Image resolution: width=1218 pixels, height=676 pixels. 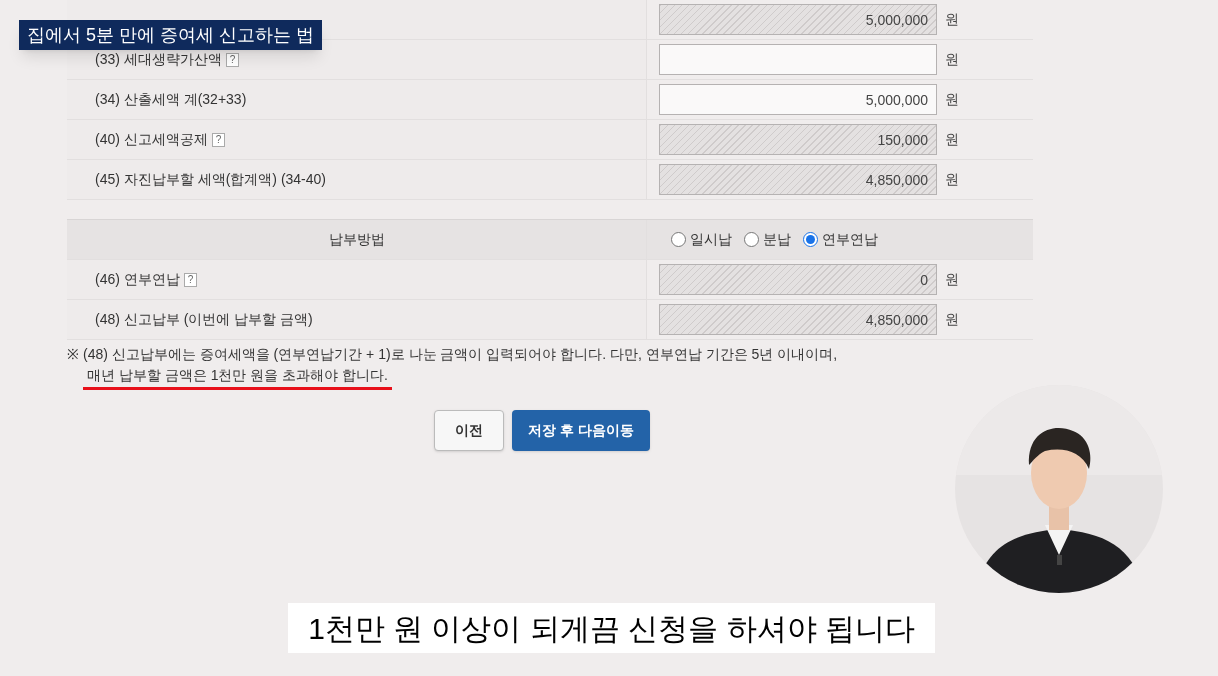 What do you see at coordinates (171, 99) in the screenshot?
I see `field-label: (34) 산출세액 계(32+33)` at bounding box center [171, 99].